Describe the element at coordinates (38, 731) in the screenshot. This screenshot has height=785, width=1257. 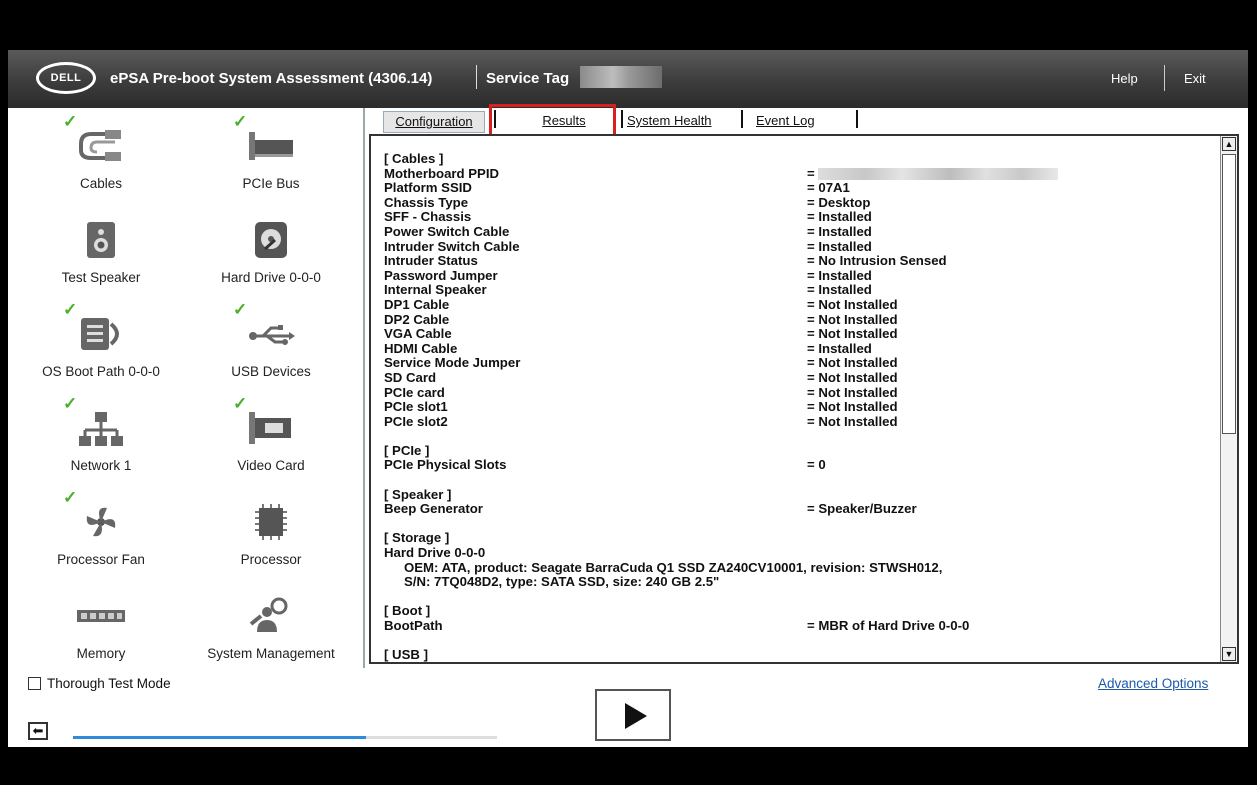
I see `back-arrow-icon: ⬅` at that location.